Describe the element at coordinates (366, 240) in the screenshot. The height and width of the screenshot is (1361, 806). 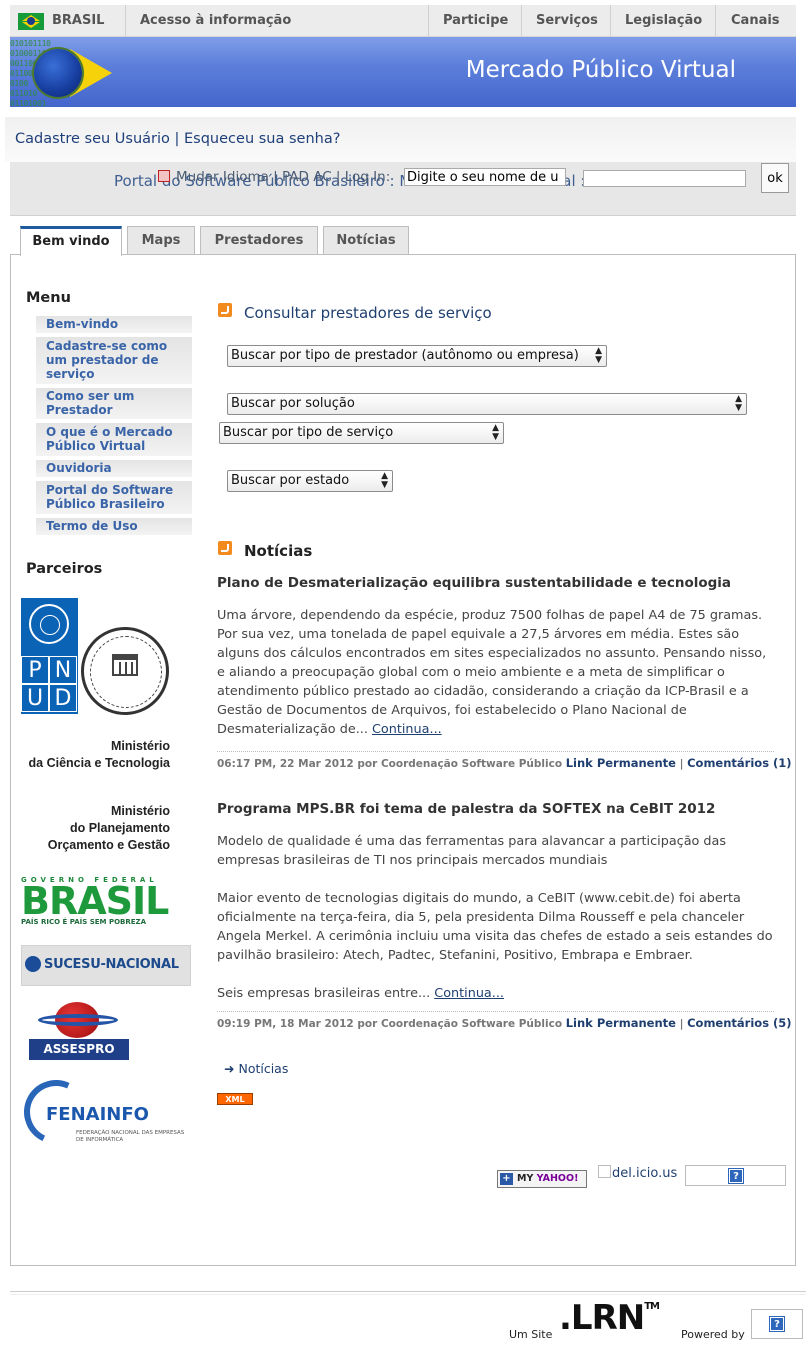
I see `tab-noticias: Notícias` at that location.